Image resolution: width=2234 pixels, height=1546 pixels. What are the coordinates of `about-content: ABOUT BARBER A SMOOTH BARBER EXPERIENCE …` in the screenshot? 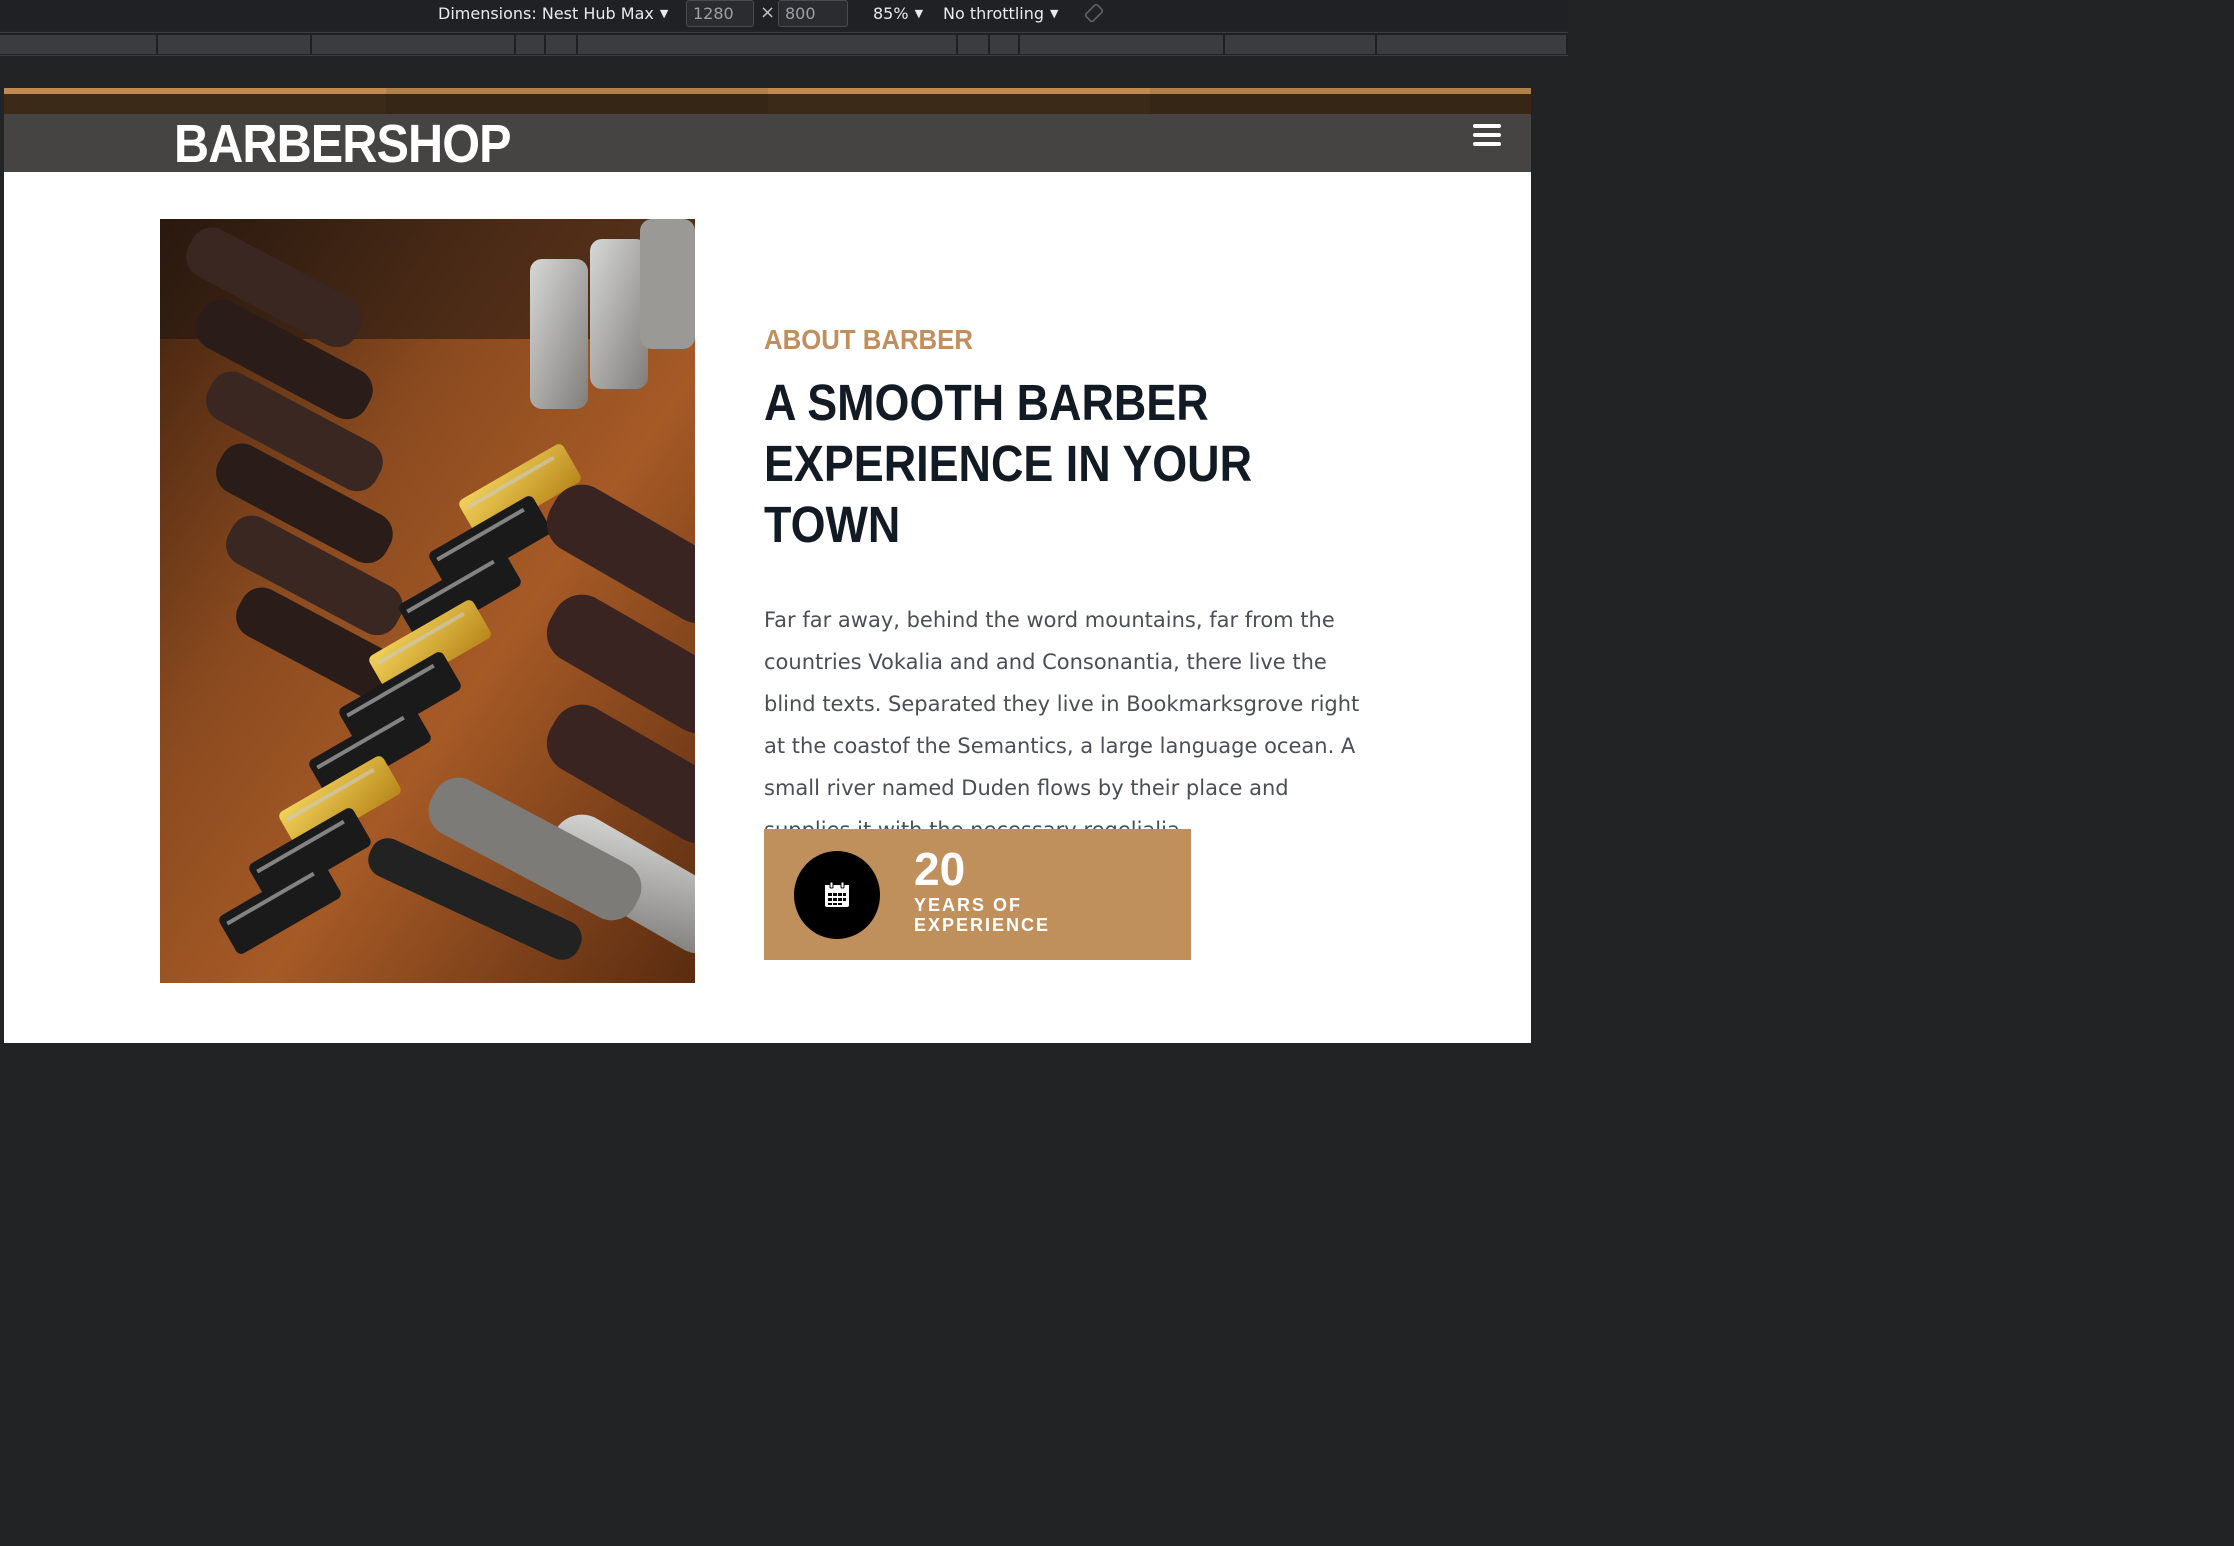 It's located at (1074, 584).